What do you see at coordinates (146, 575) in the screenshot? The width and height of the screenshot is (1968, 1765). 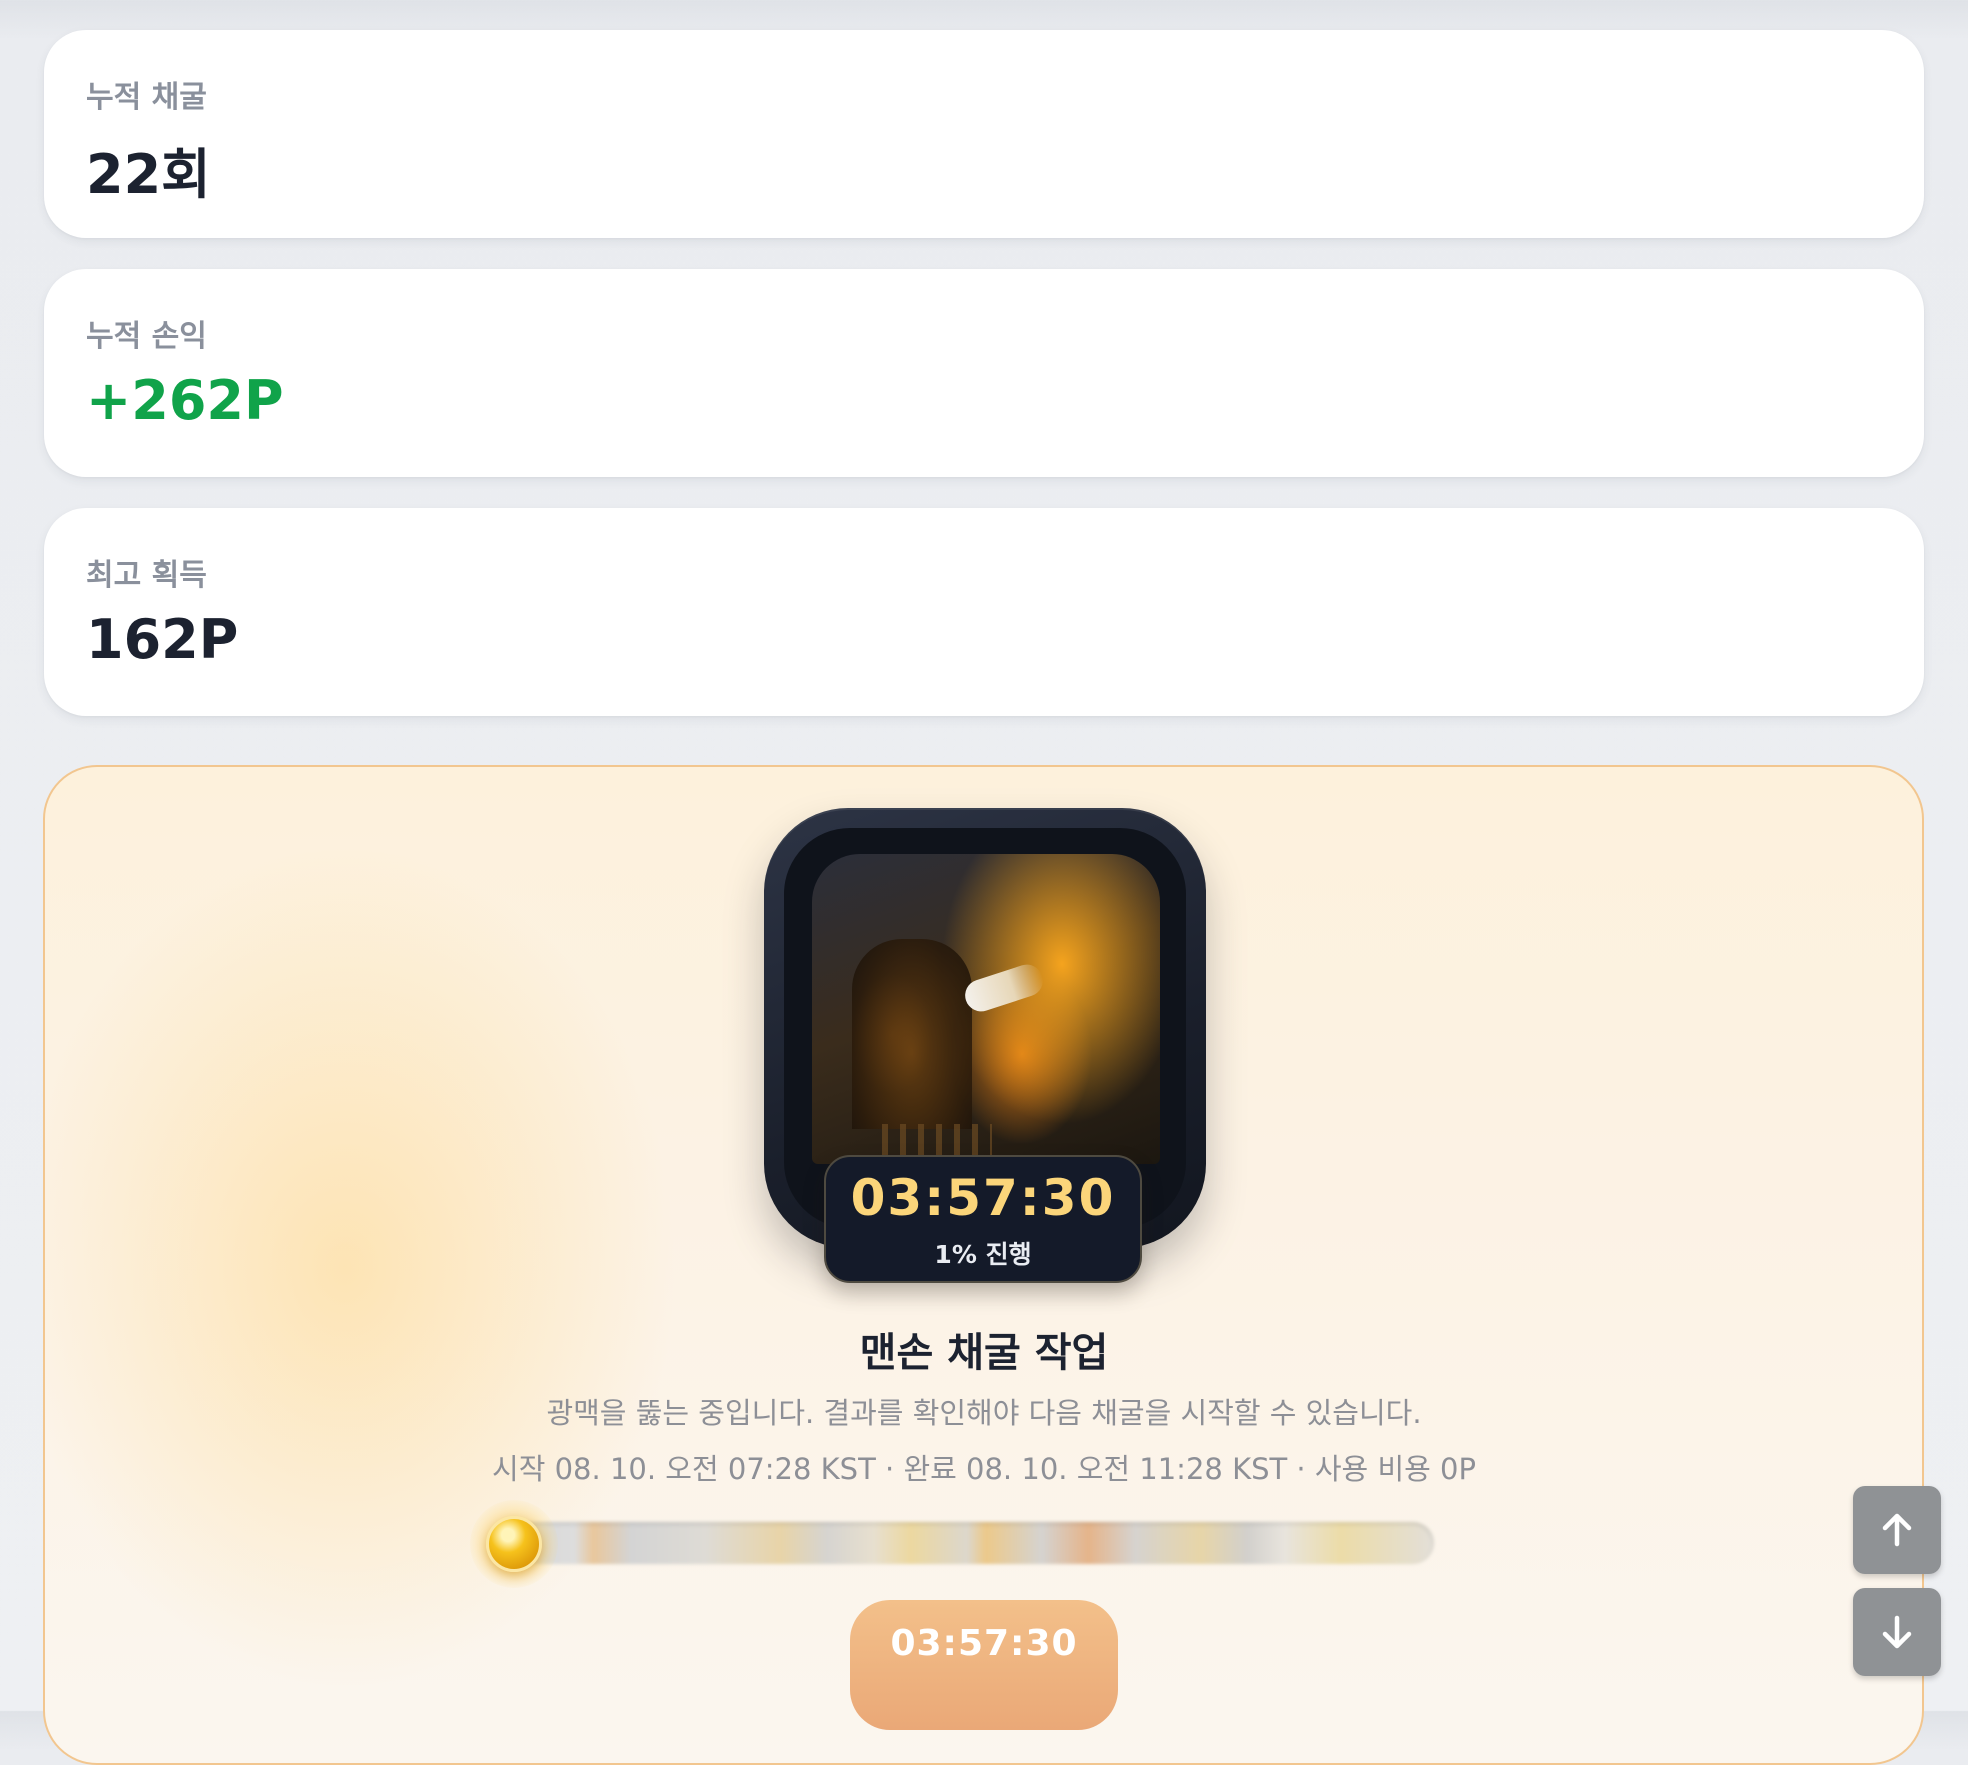 I see `stat-label: 최고 획득` at bounding box center [146, 575].